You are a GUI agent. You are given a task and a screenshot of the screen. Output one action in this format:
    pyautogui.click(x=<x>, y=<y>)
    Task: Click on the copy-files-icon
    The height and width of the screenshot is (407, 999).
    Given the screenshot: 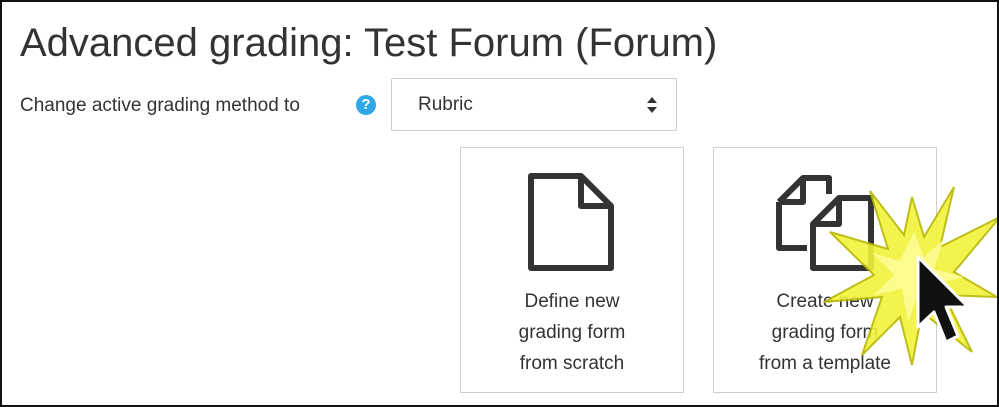 What is the action you would take?
    pyautogui.click(x=825, y=222)
    